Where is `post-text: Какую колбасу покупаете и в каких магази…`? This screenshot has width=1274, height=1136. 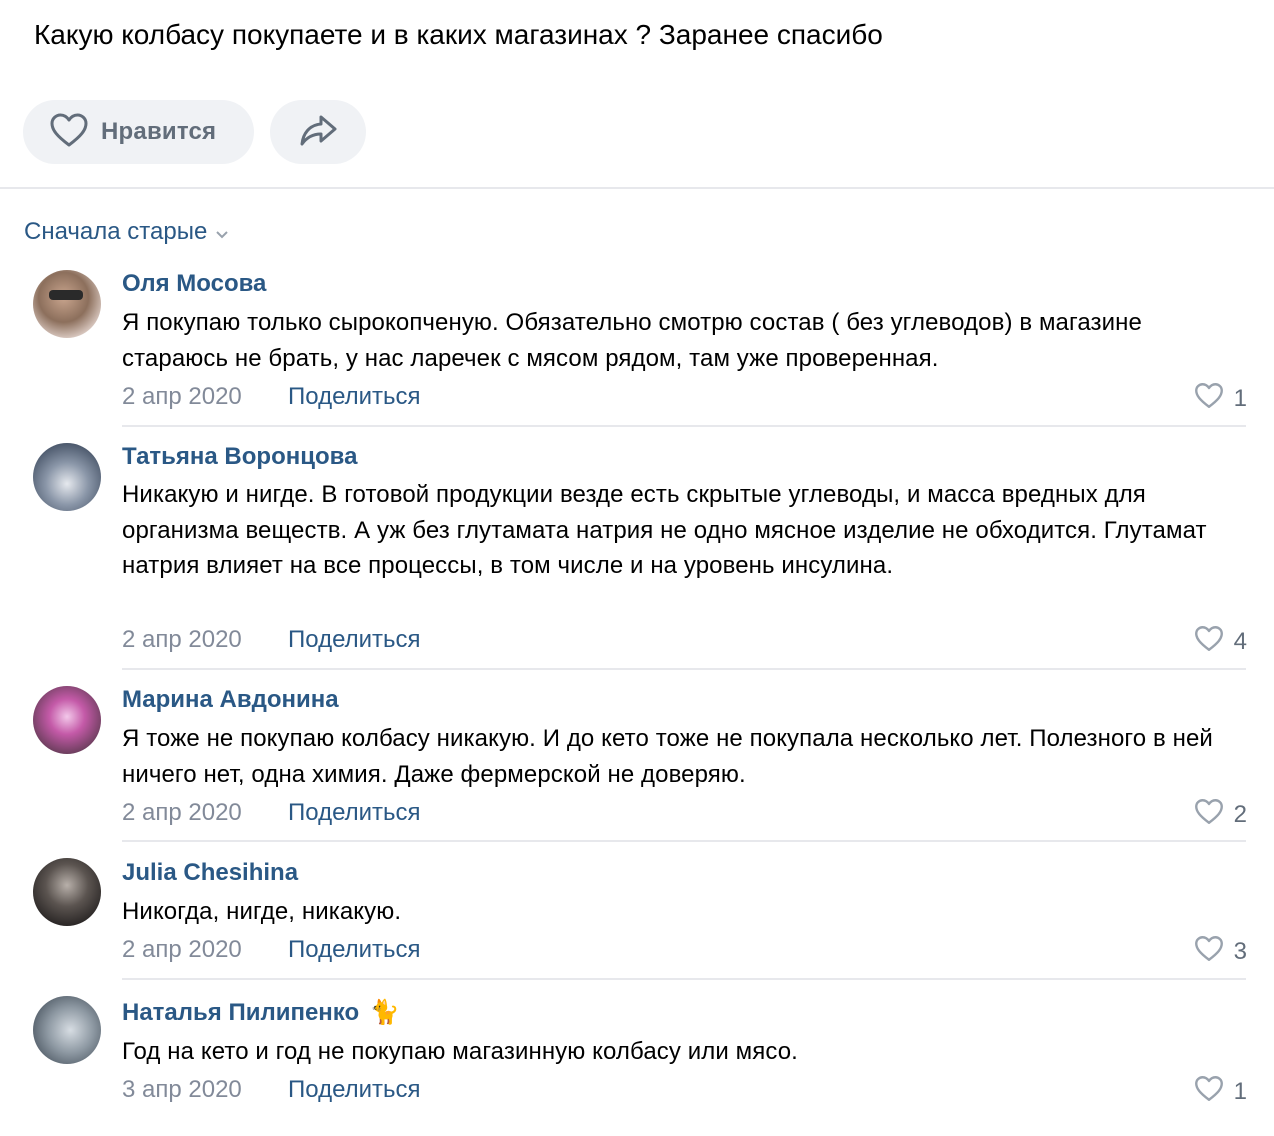 post-text: Какую колбасу покупаете и в каких магази… is located at coordinates (458, 34).